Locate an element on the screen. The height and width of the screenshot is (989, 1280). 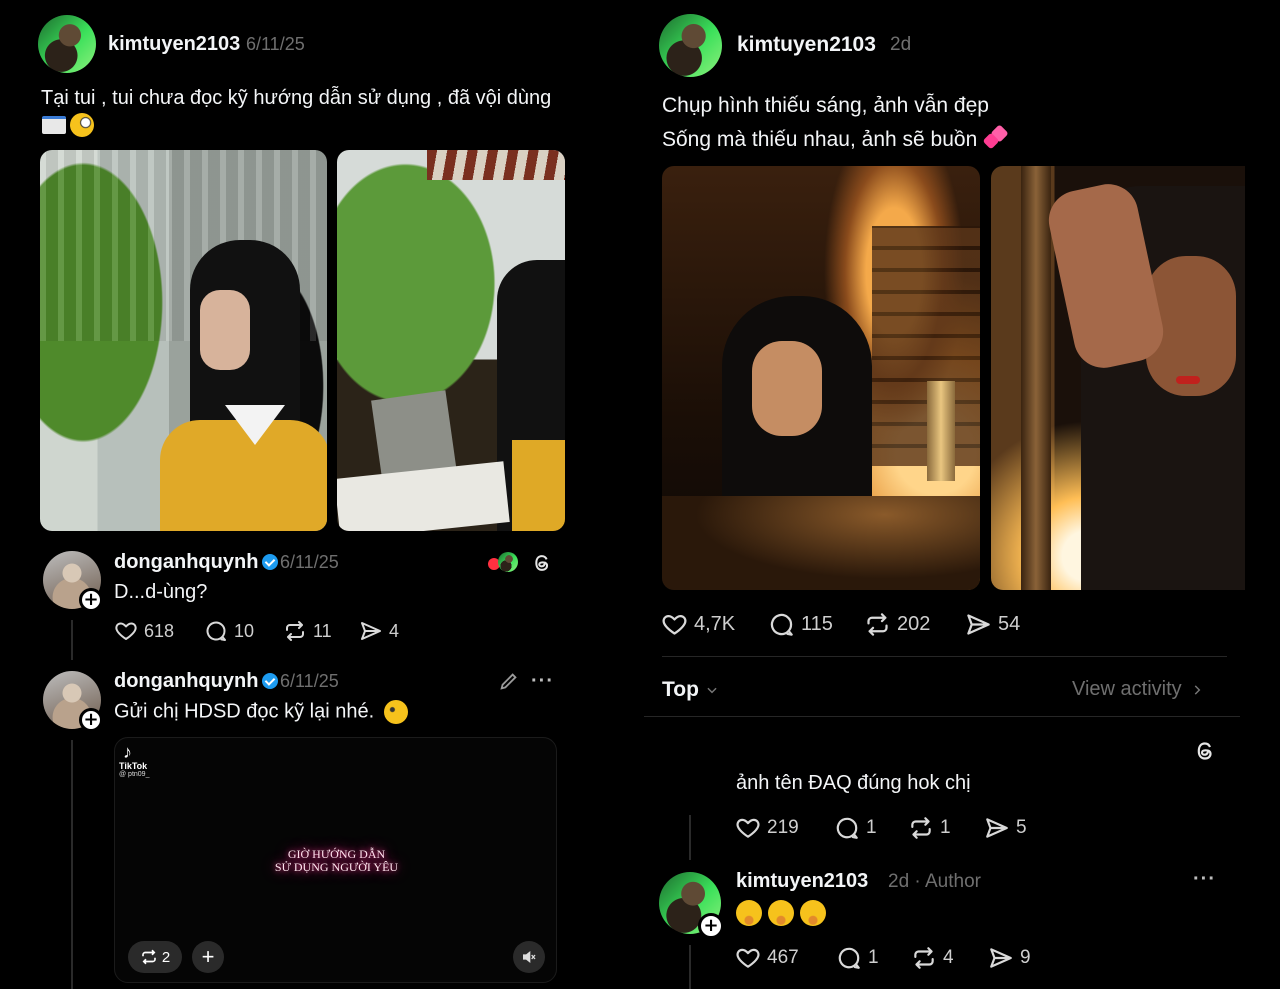
speaker-muted-icon is located at coordinates (529, 957).